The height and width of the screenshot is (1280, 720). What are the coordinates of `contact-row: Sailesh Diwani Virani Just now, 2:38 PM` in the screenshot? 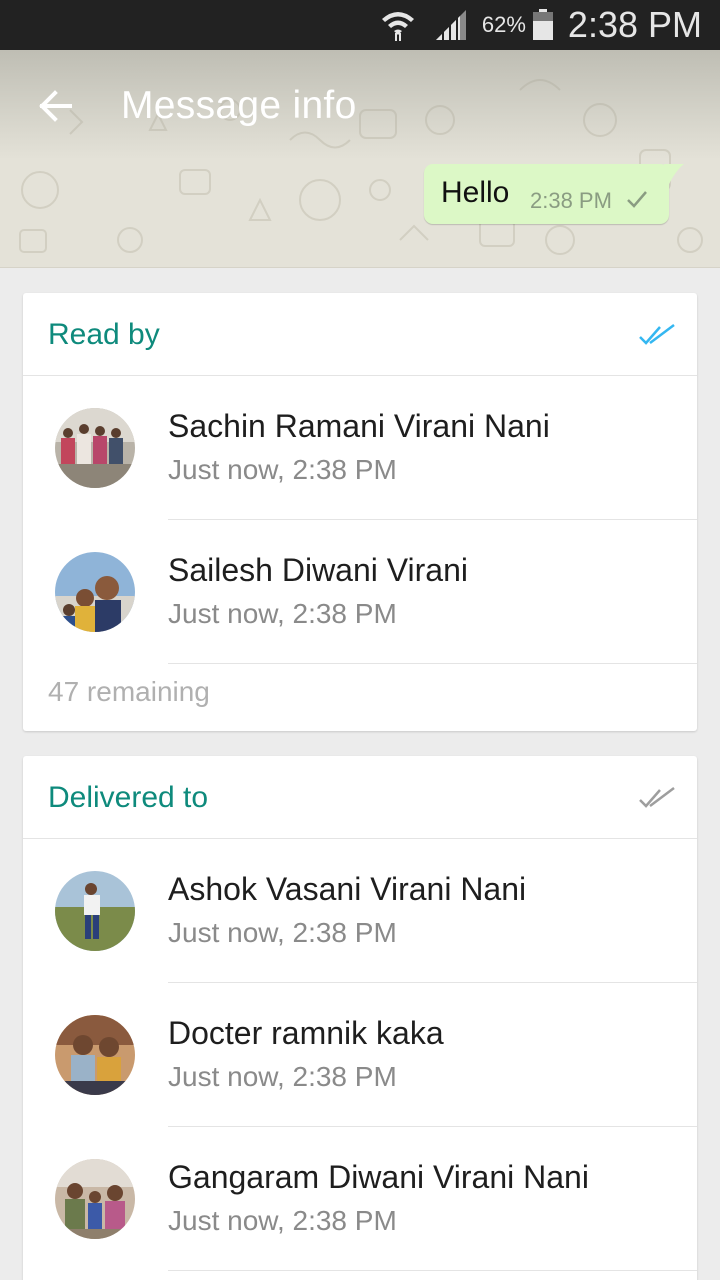 It's located at (360, 592).